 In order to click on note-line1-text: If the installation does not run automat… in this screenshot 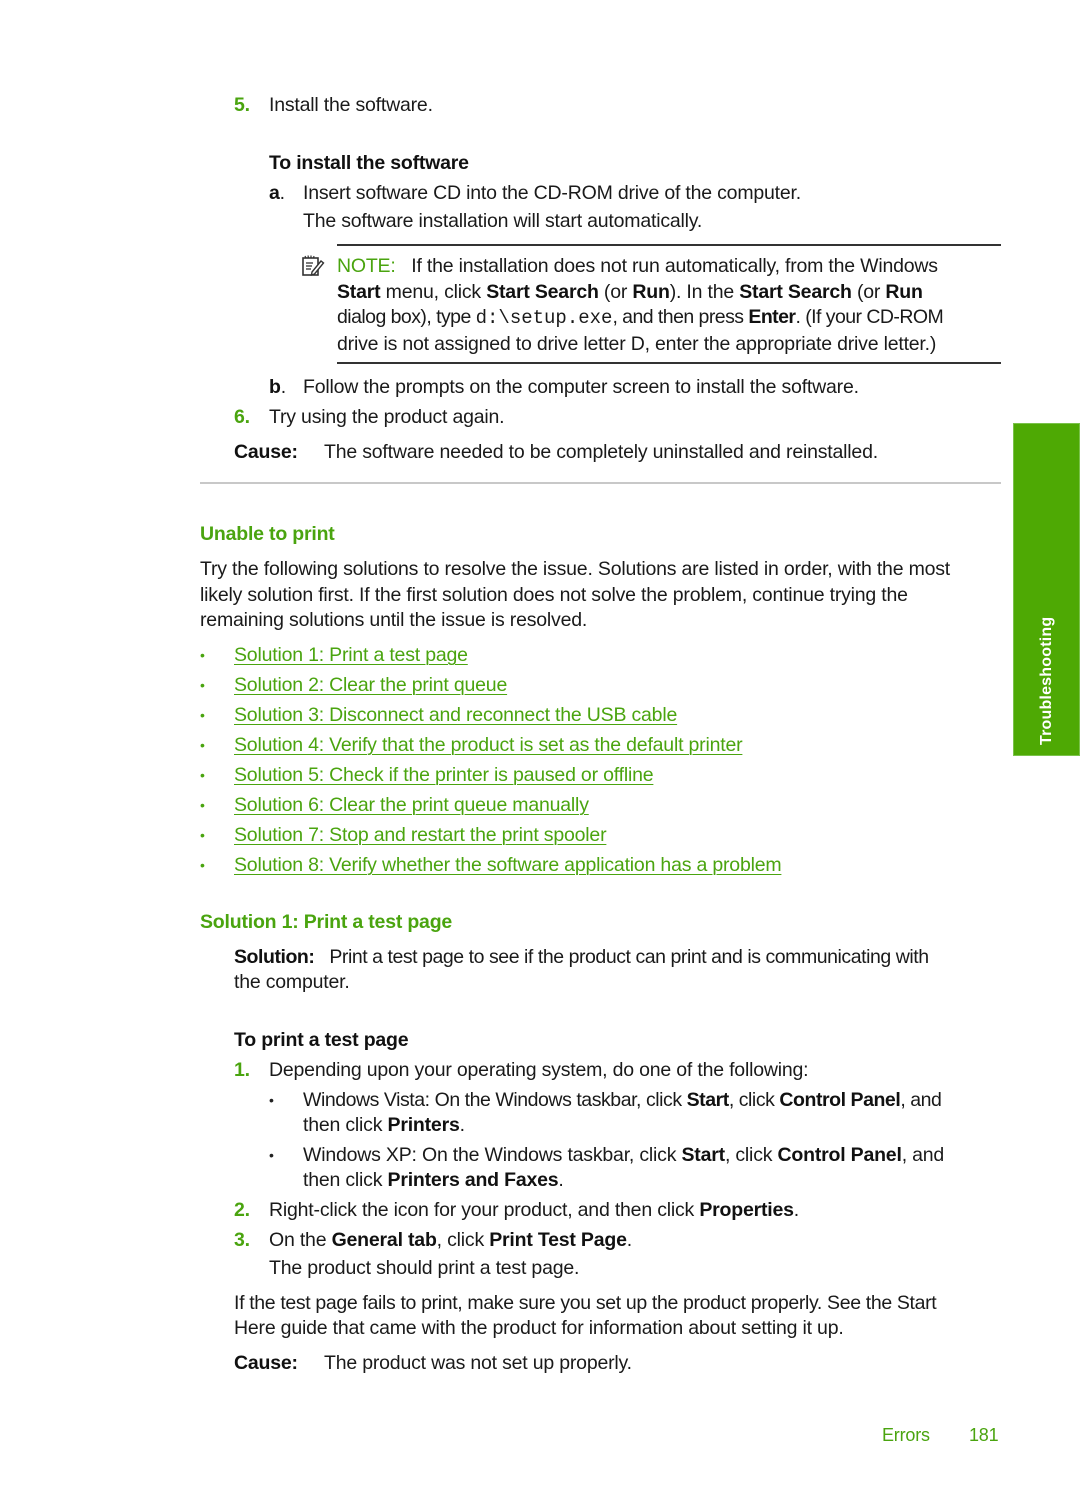, I will do `click(674, 266)`.